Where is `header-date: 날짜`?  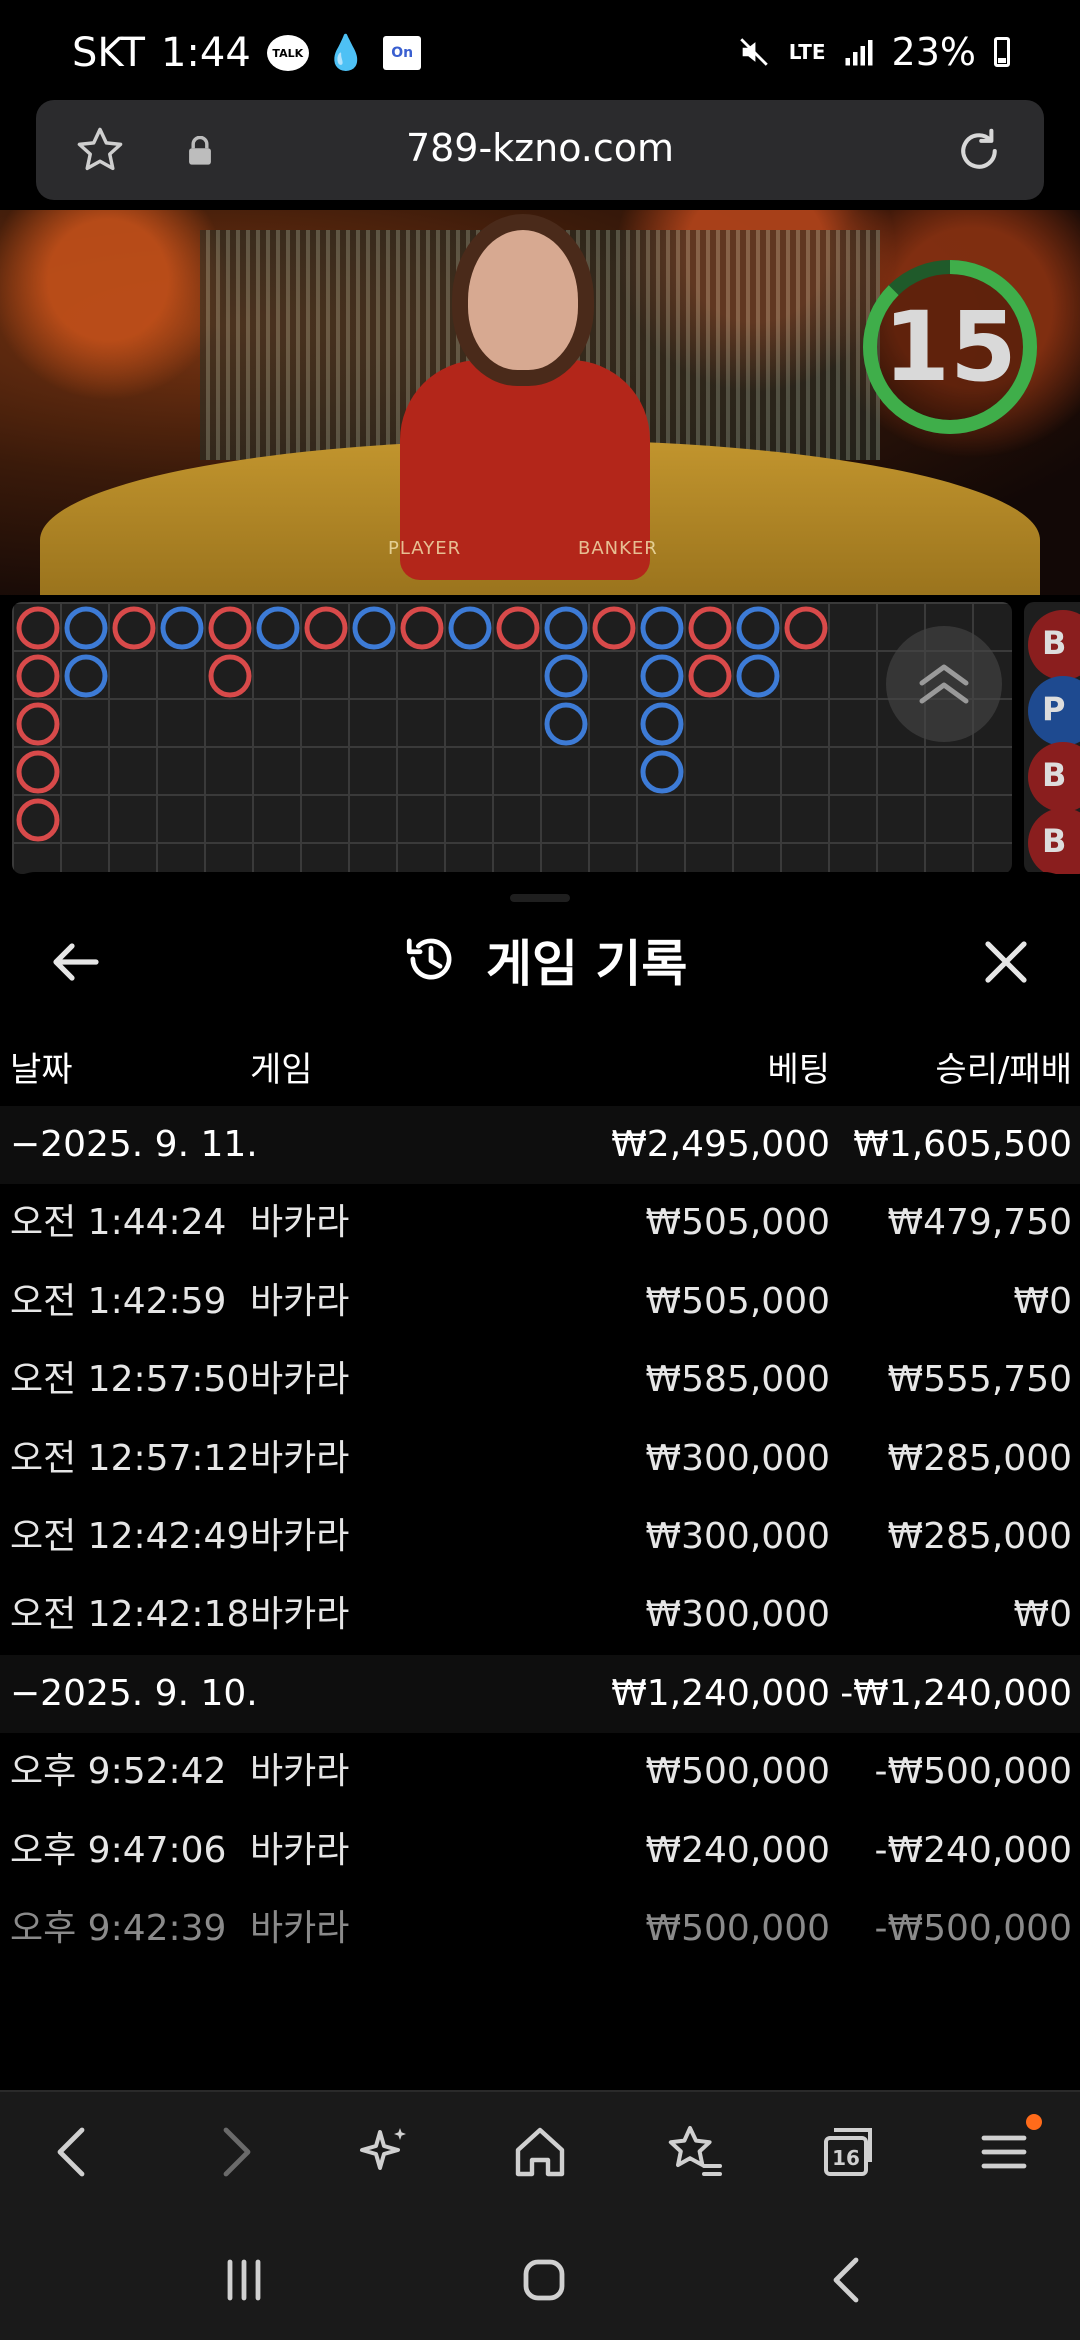
header-date: 날짜 is located at coordinates (41, 1070).